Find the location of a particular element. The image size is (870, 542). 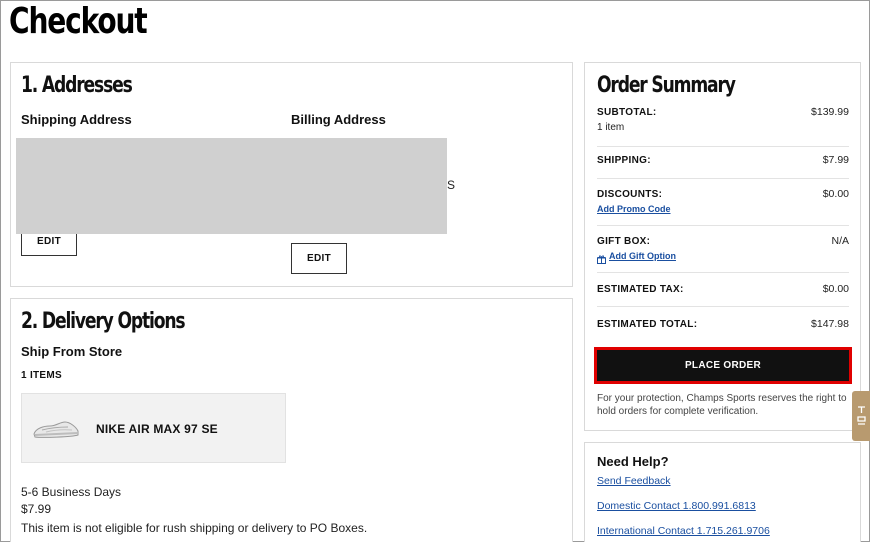

billing-address-text-fragment: S is located at coordinates (451, 185).